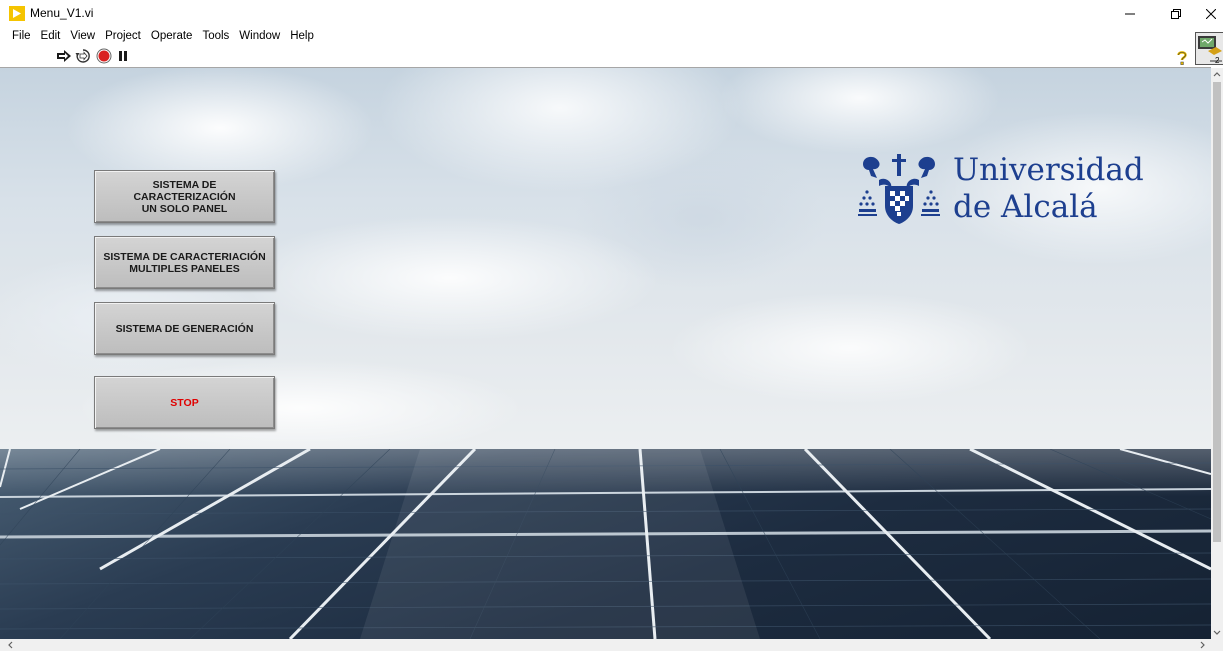 The image size is (1223, 651). Describe the element at coordinates (1217, 60) in the screenshot. I see `svg-text: 2` at that location.